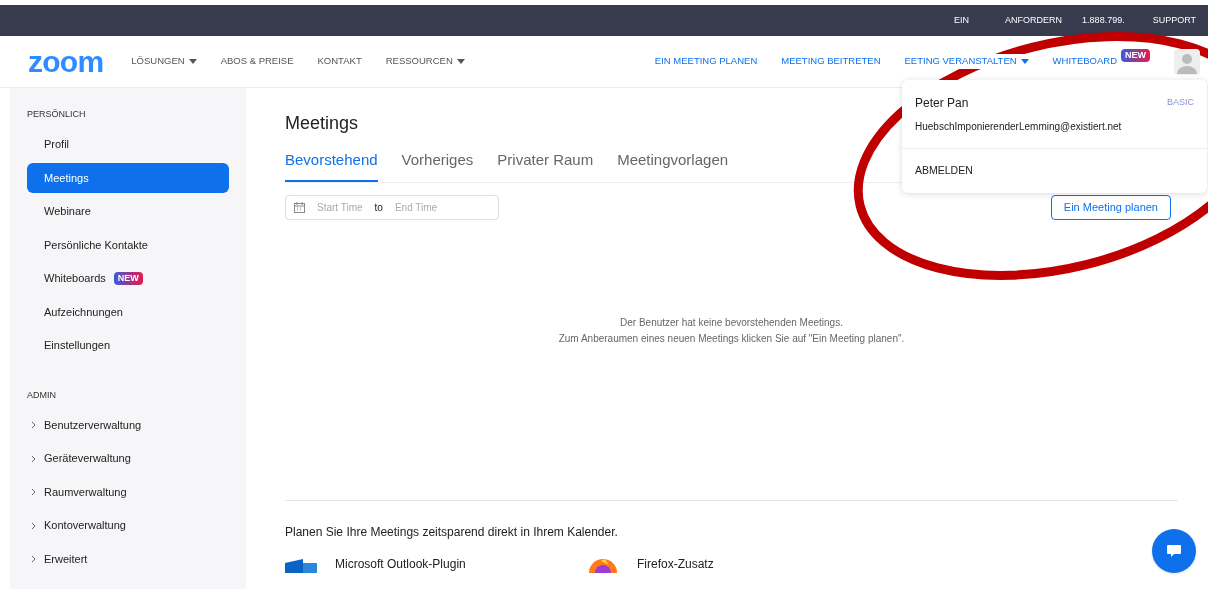  Describe the element at coordinates (128, 245) in the screenshot. I see `sidebar-item: Persönliche Kontakte` at that location.